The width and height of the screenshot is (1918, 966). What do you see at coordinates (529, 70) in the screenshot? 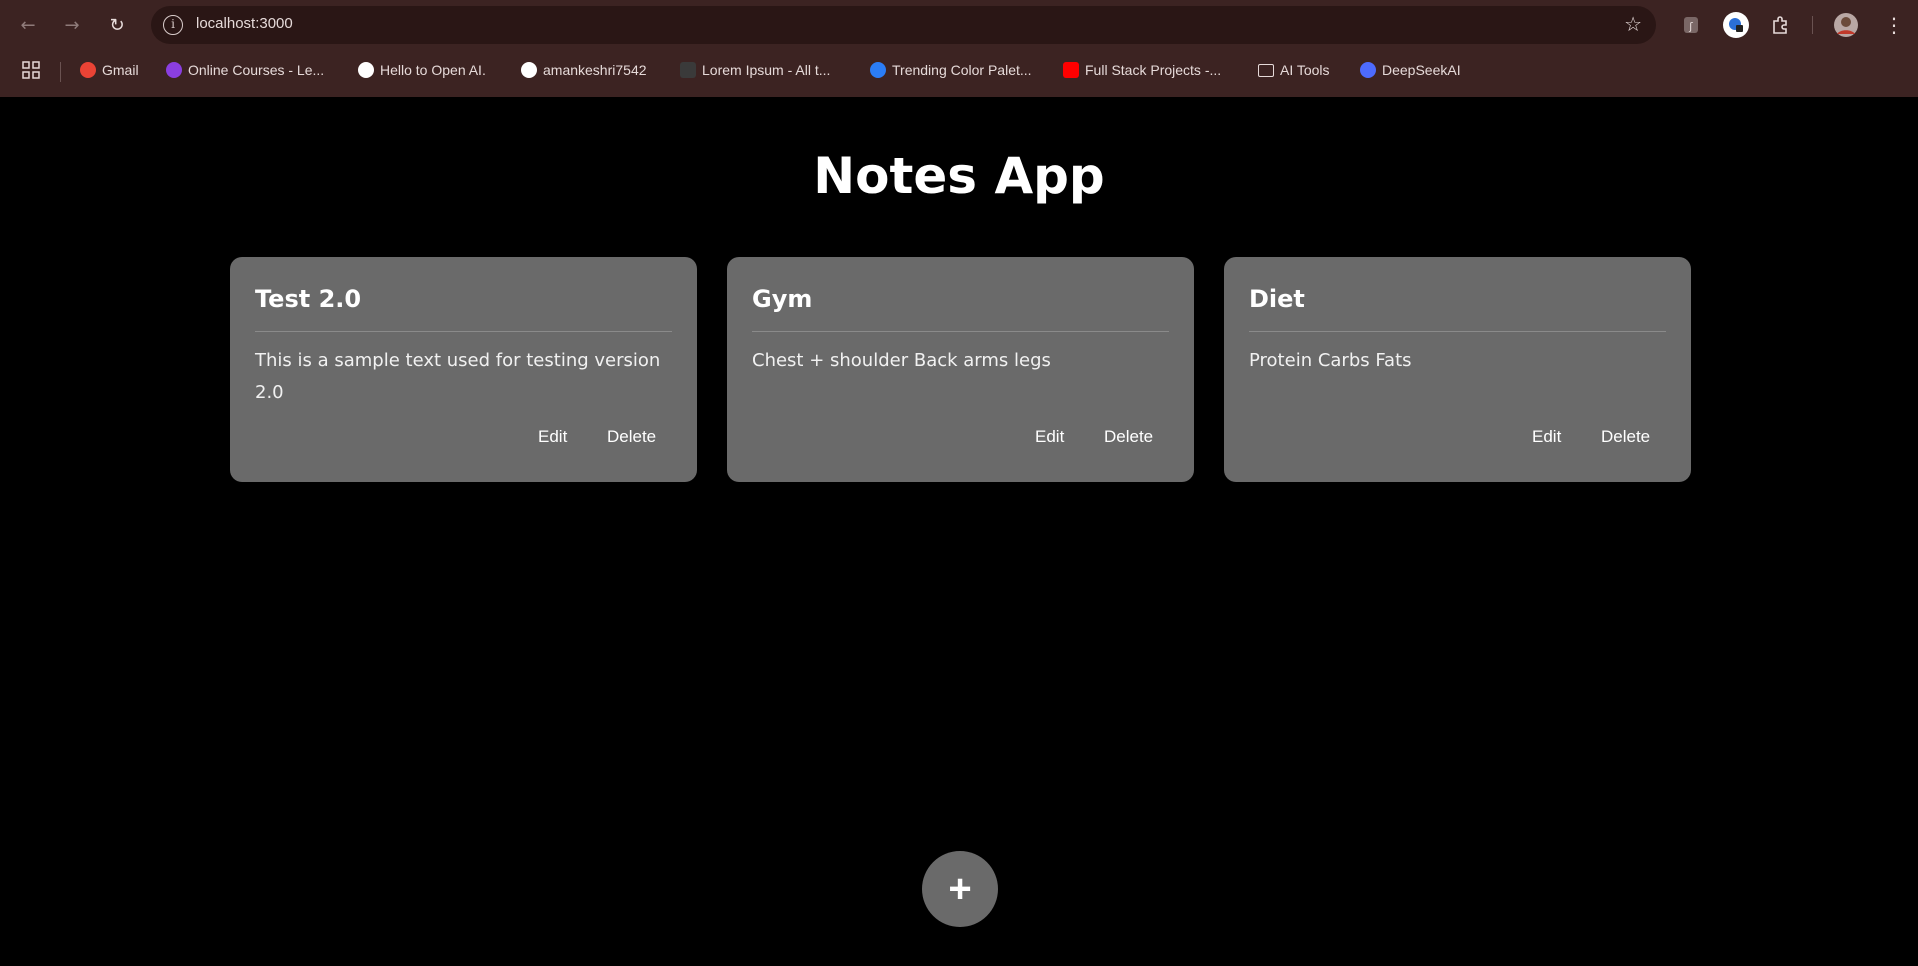
I see `github-icon` at bounding box center [529, 70].